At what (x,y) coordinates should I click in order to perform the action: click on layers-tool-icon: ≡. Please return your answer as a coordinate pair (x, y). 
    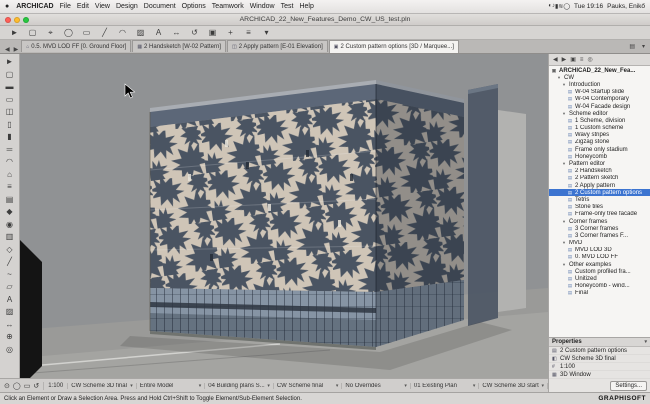
    Looking at the image, I should click on (248, 32).